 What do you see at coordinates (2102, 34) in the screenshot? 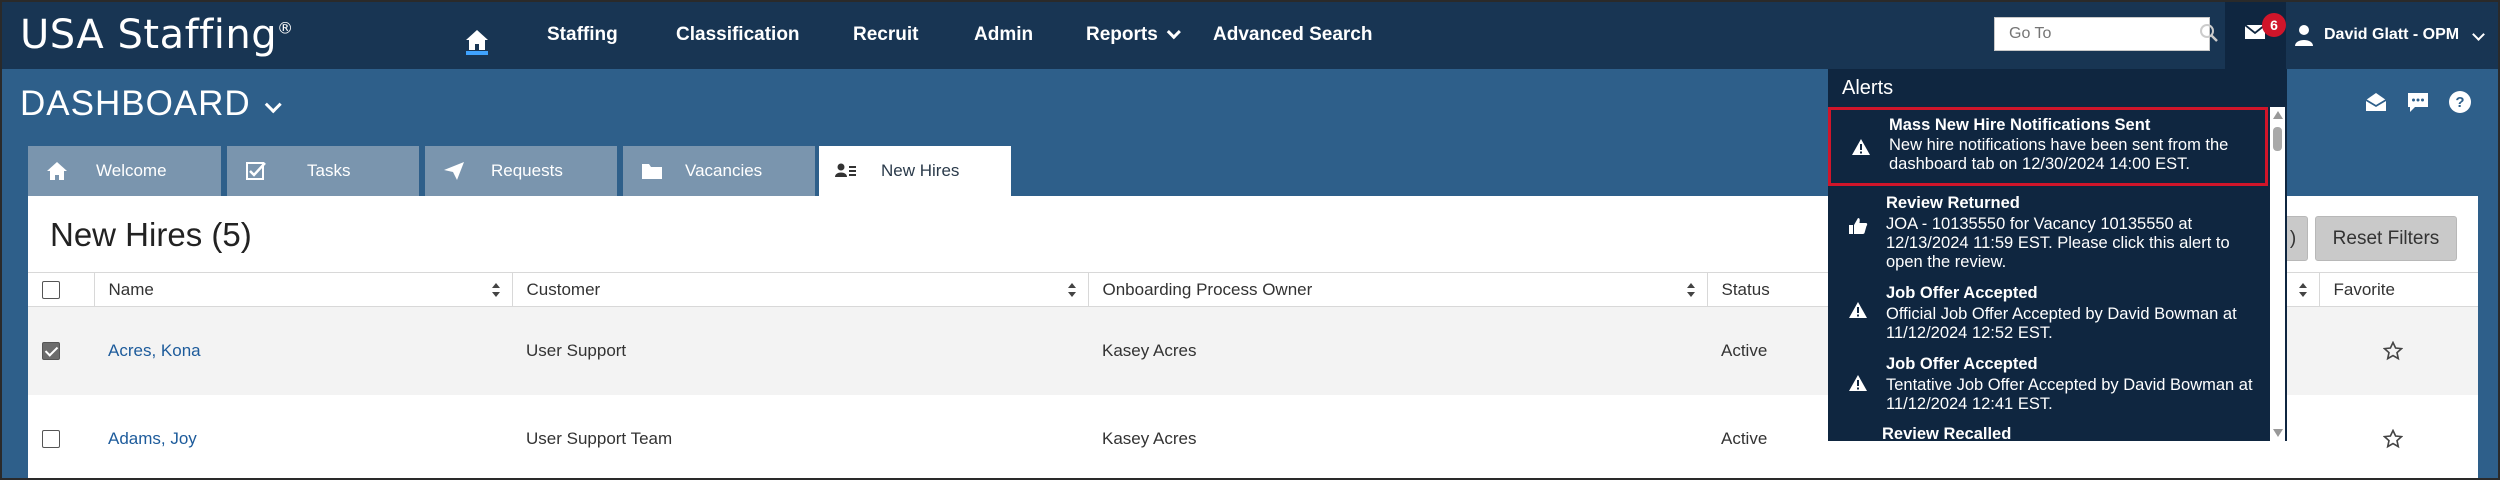
I see `goto-input` at bounding box center [2102, 34].